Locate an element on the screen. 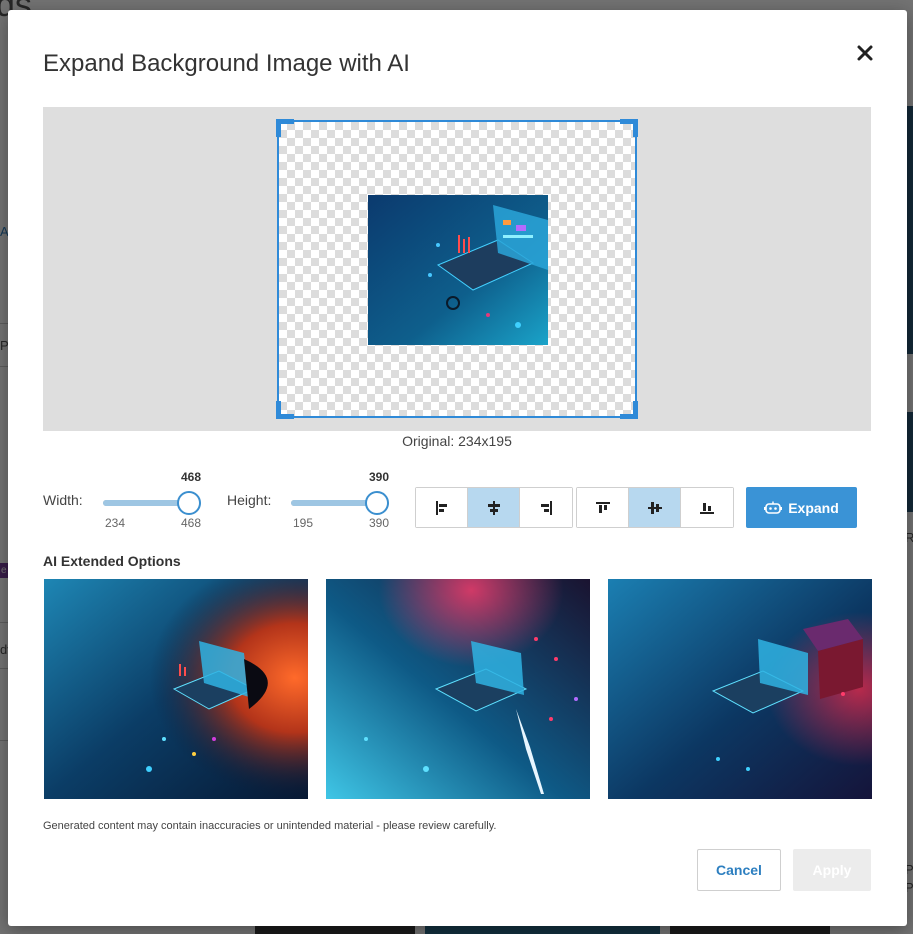 The width and height of the screenshot is (913, 934). align-right-button is located at coordinates (546, 507).